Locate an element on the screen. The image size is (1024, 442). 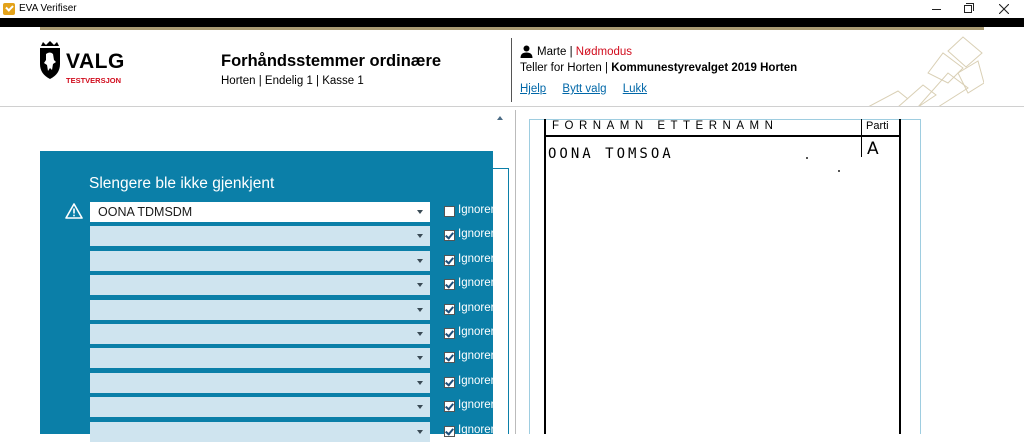
user-icon is located at coordinates (526, 51).